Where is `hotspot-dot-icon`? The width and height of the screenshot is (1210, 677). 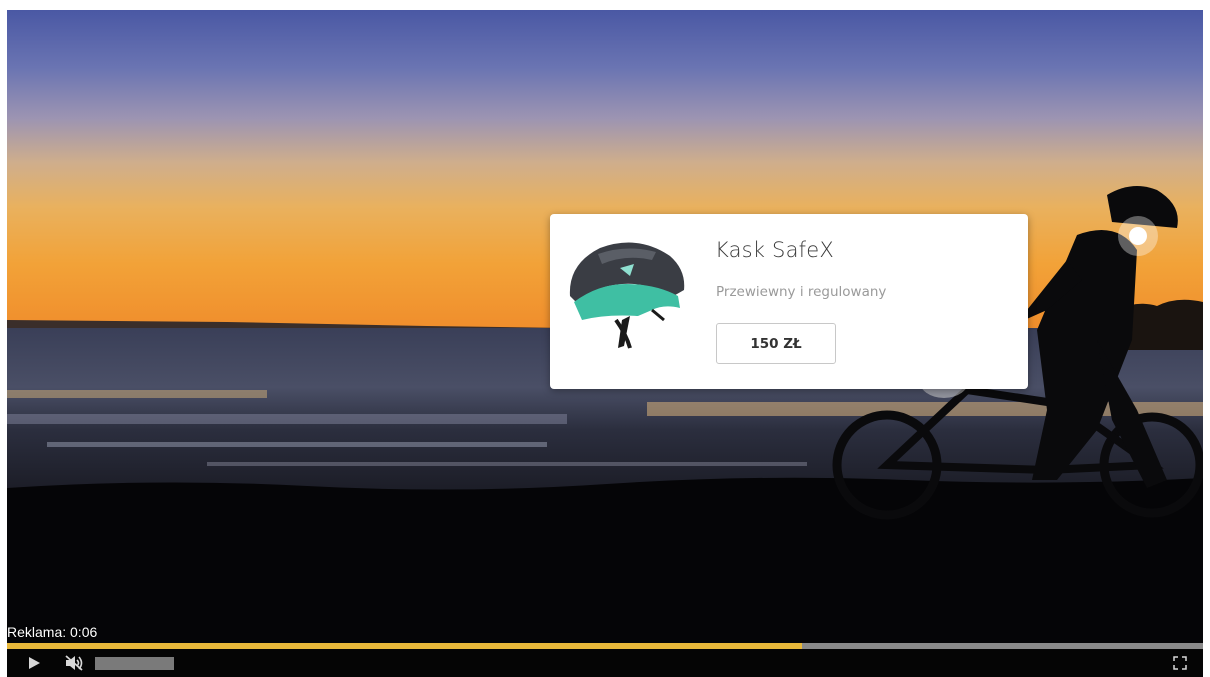
hotspot-dot-icon is located at coordinates (1138, 236).